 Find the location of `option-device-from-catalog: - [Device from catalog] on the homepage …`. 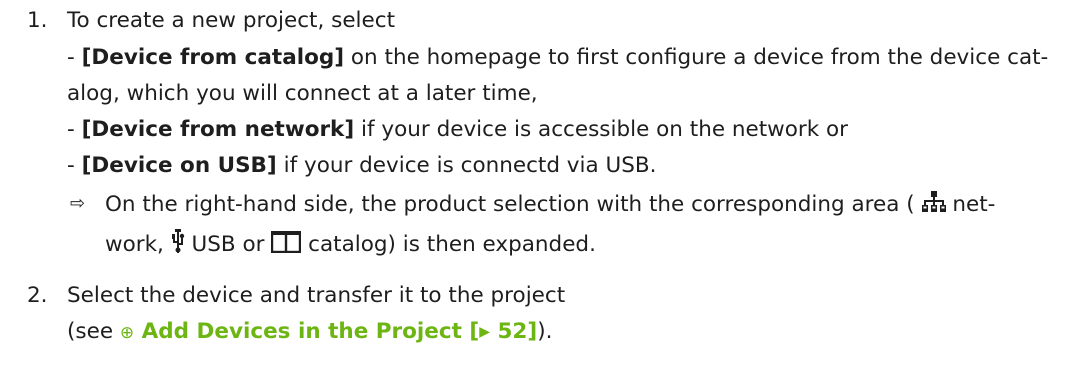

option-device-from-catalog: - [Device from catalog] on the homepage … is located at coordinates (558, 57).